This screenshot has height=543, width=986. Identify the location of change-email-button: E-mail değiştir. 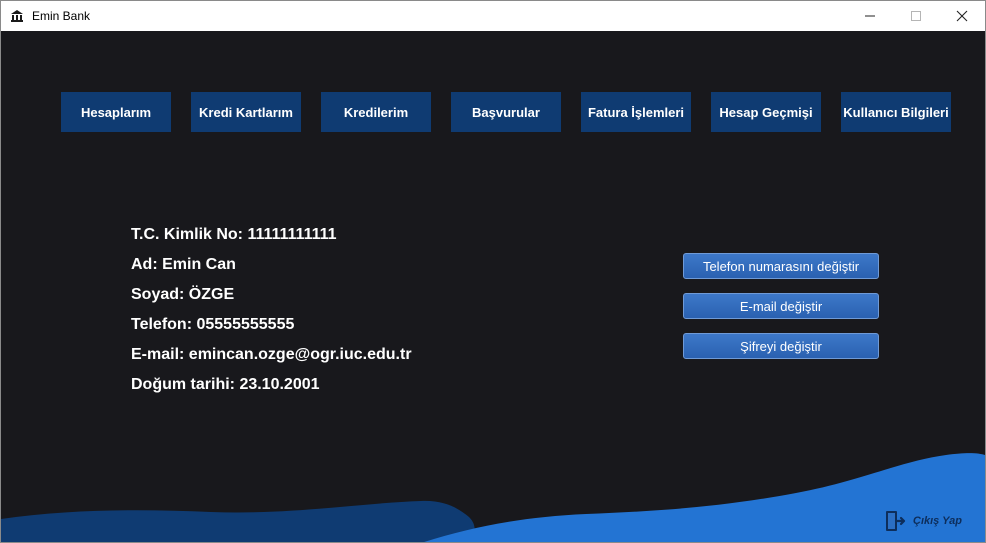
(781, 306).